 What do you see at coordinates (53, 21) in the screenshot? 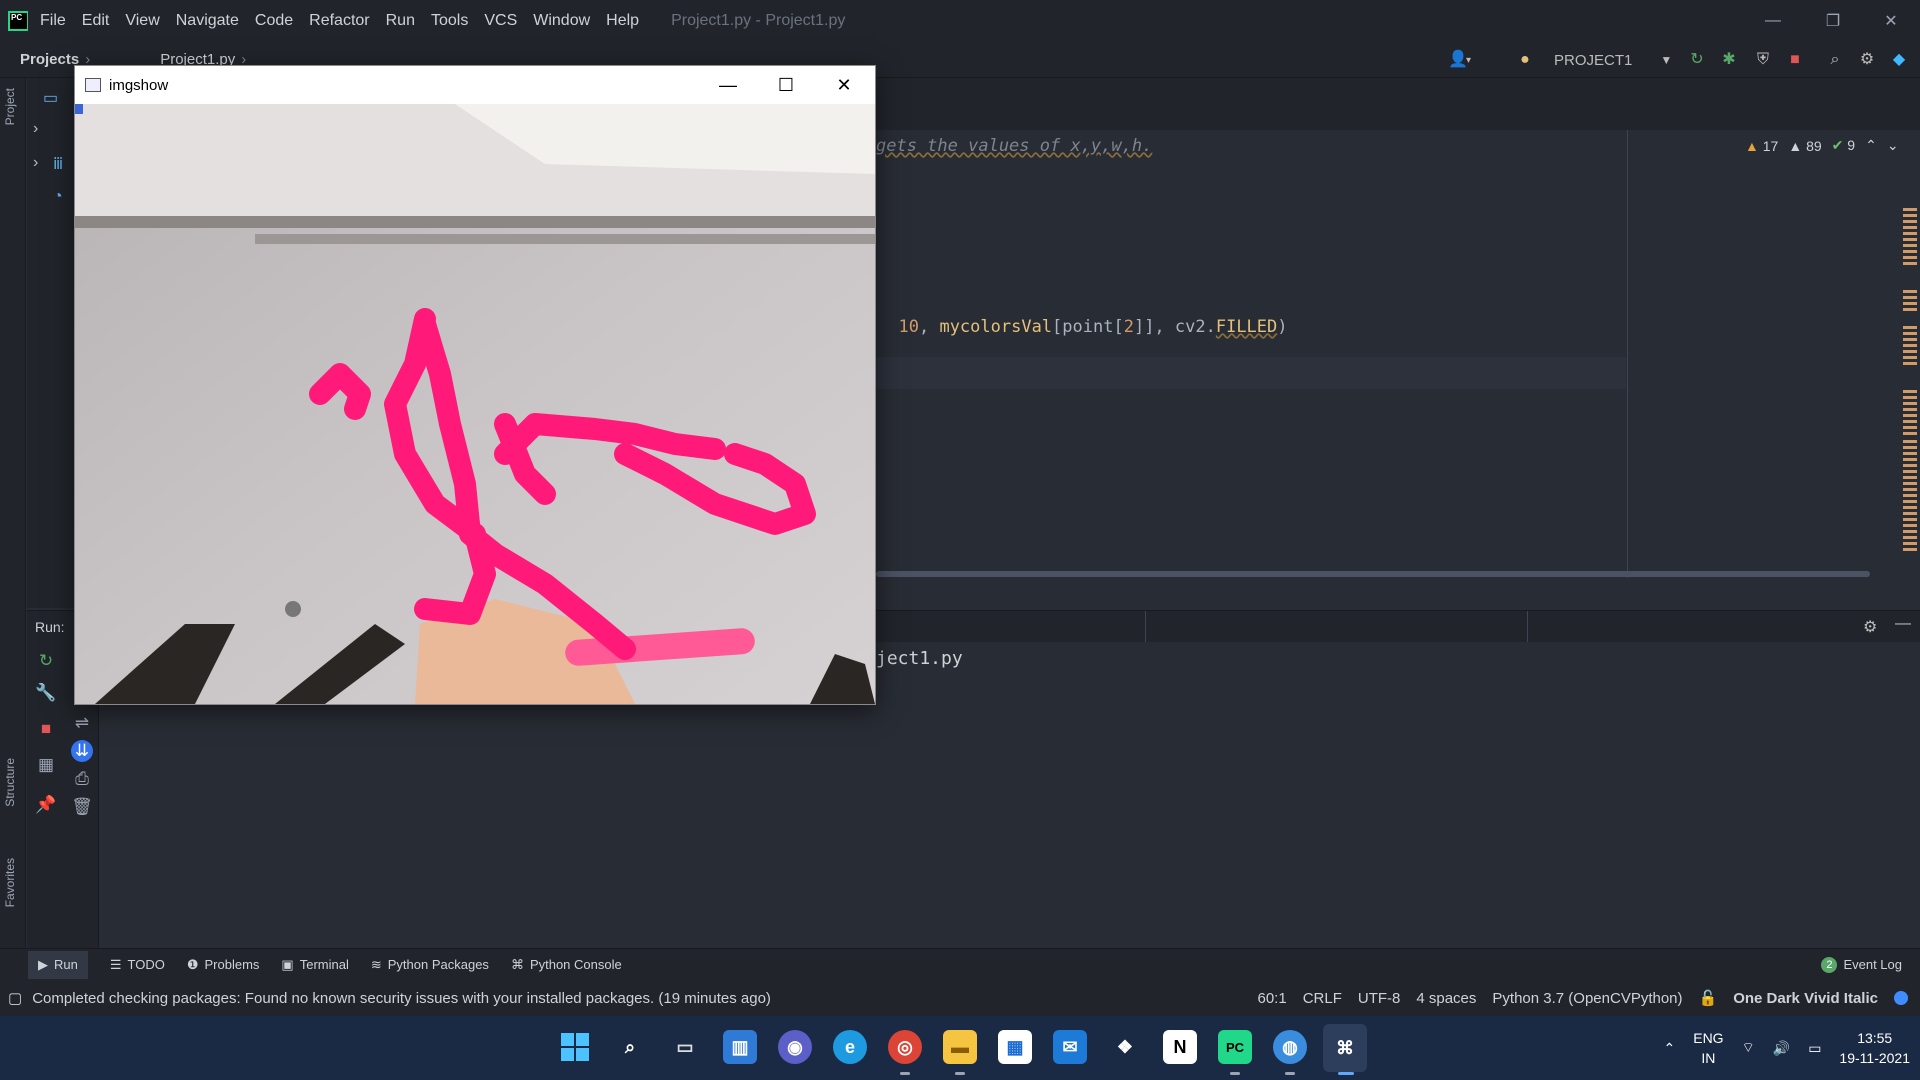
I see `menu-file: File` at bounding box center [53, 21].